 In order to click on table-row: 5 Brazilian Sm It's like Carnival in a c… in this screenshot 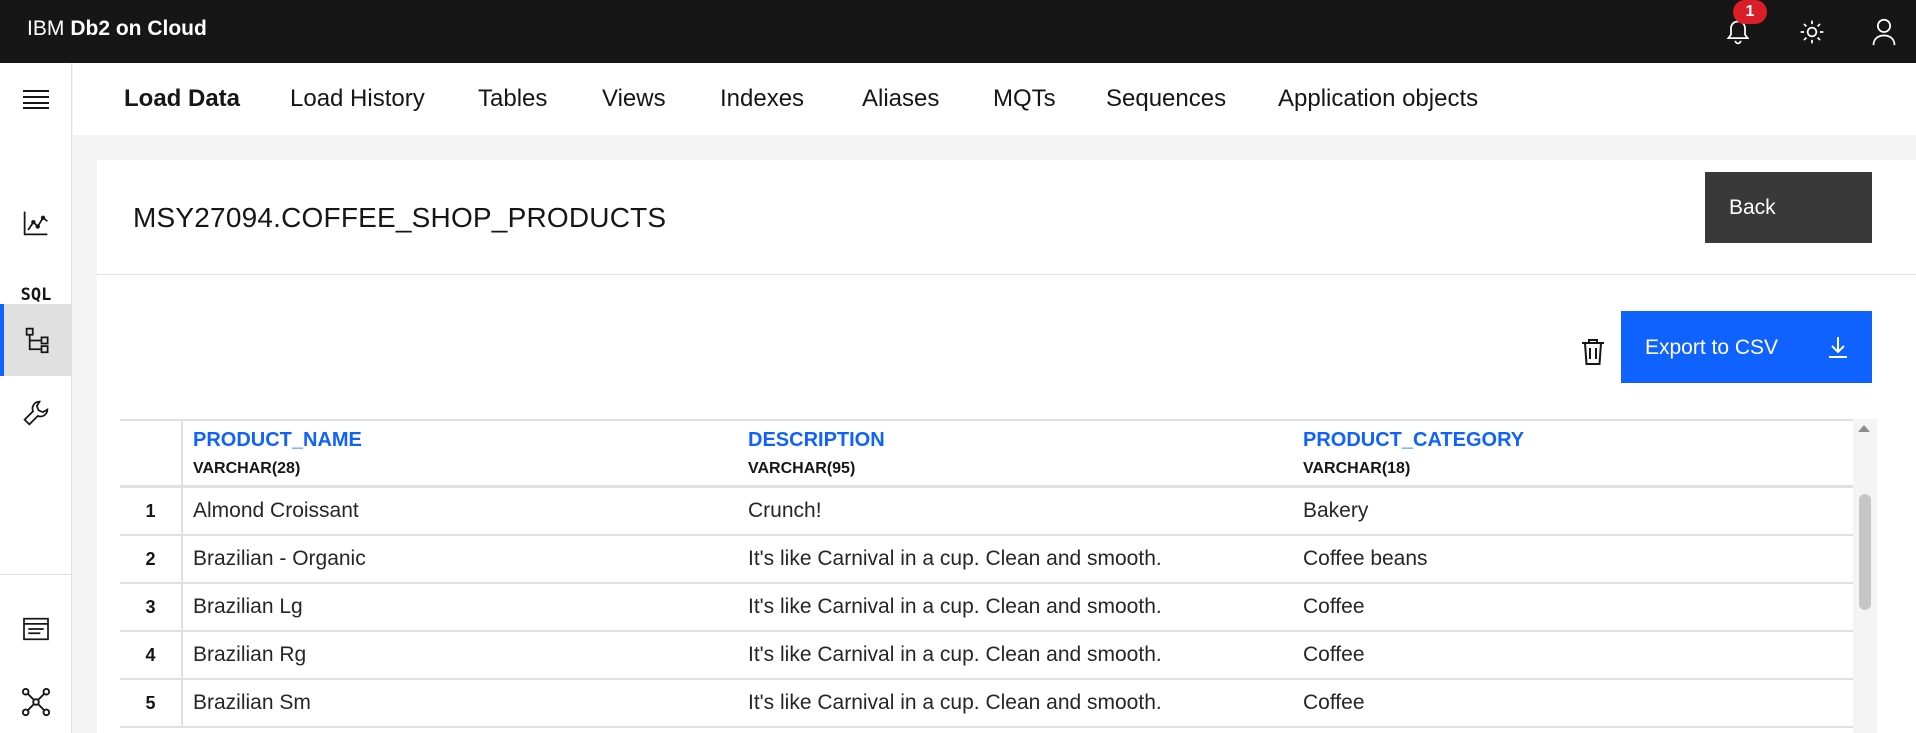, I will do `click(986, 704)`.